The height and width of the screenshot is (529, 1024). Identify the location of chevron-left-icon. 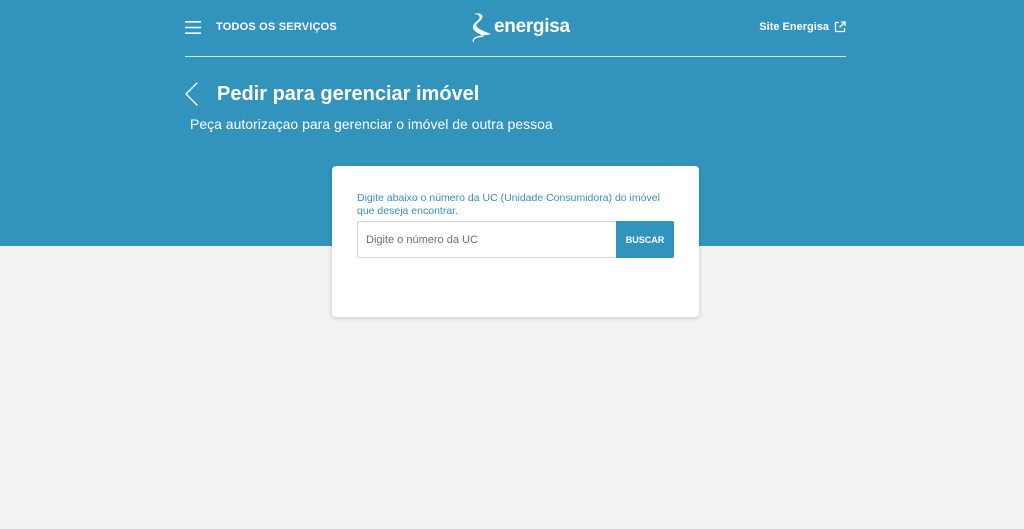
(191, 94).